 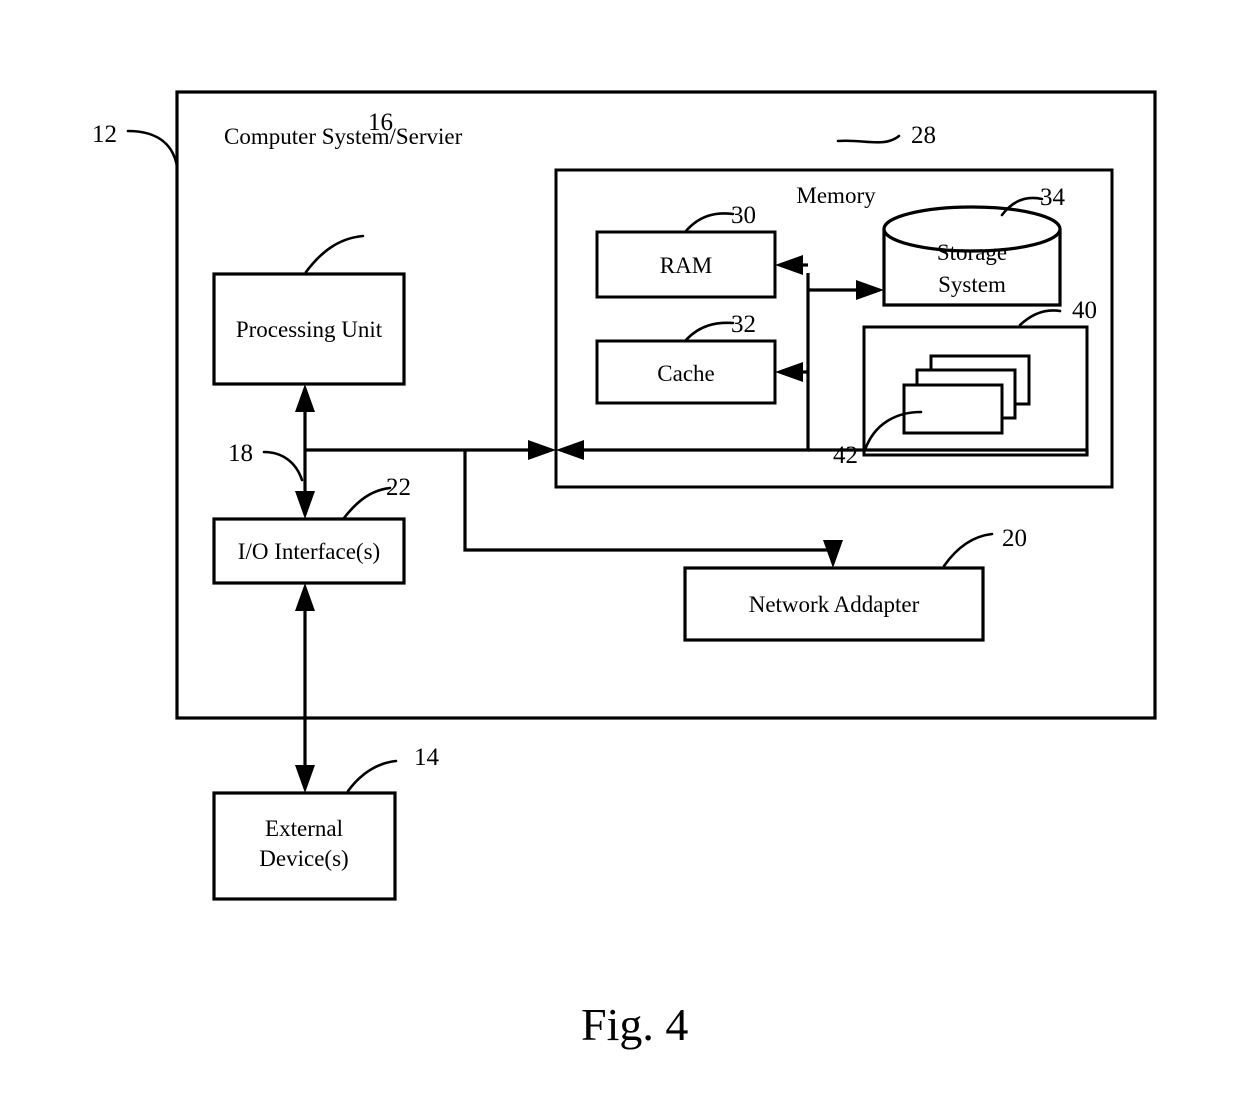 I want to click on ref-14: 14, so click(x=427, y=757).